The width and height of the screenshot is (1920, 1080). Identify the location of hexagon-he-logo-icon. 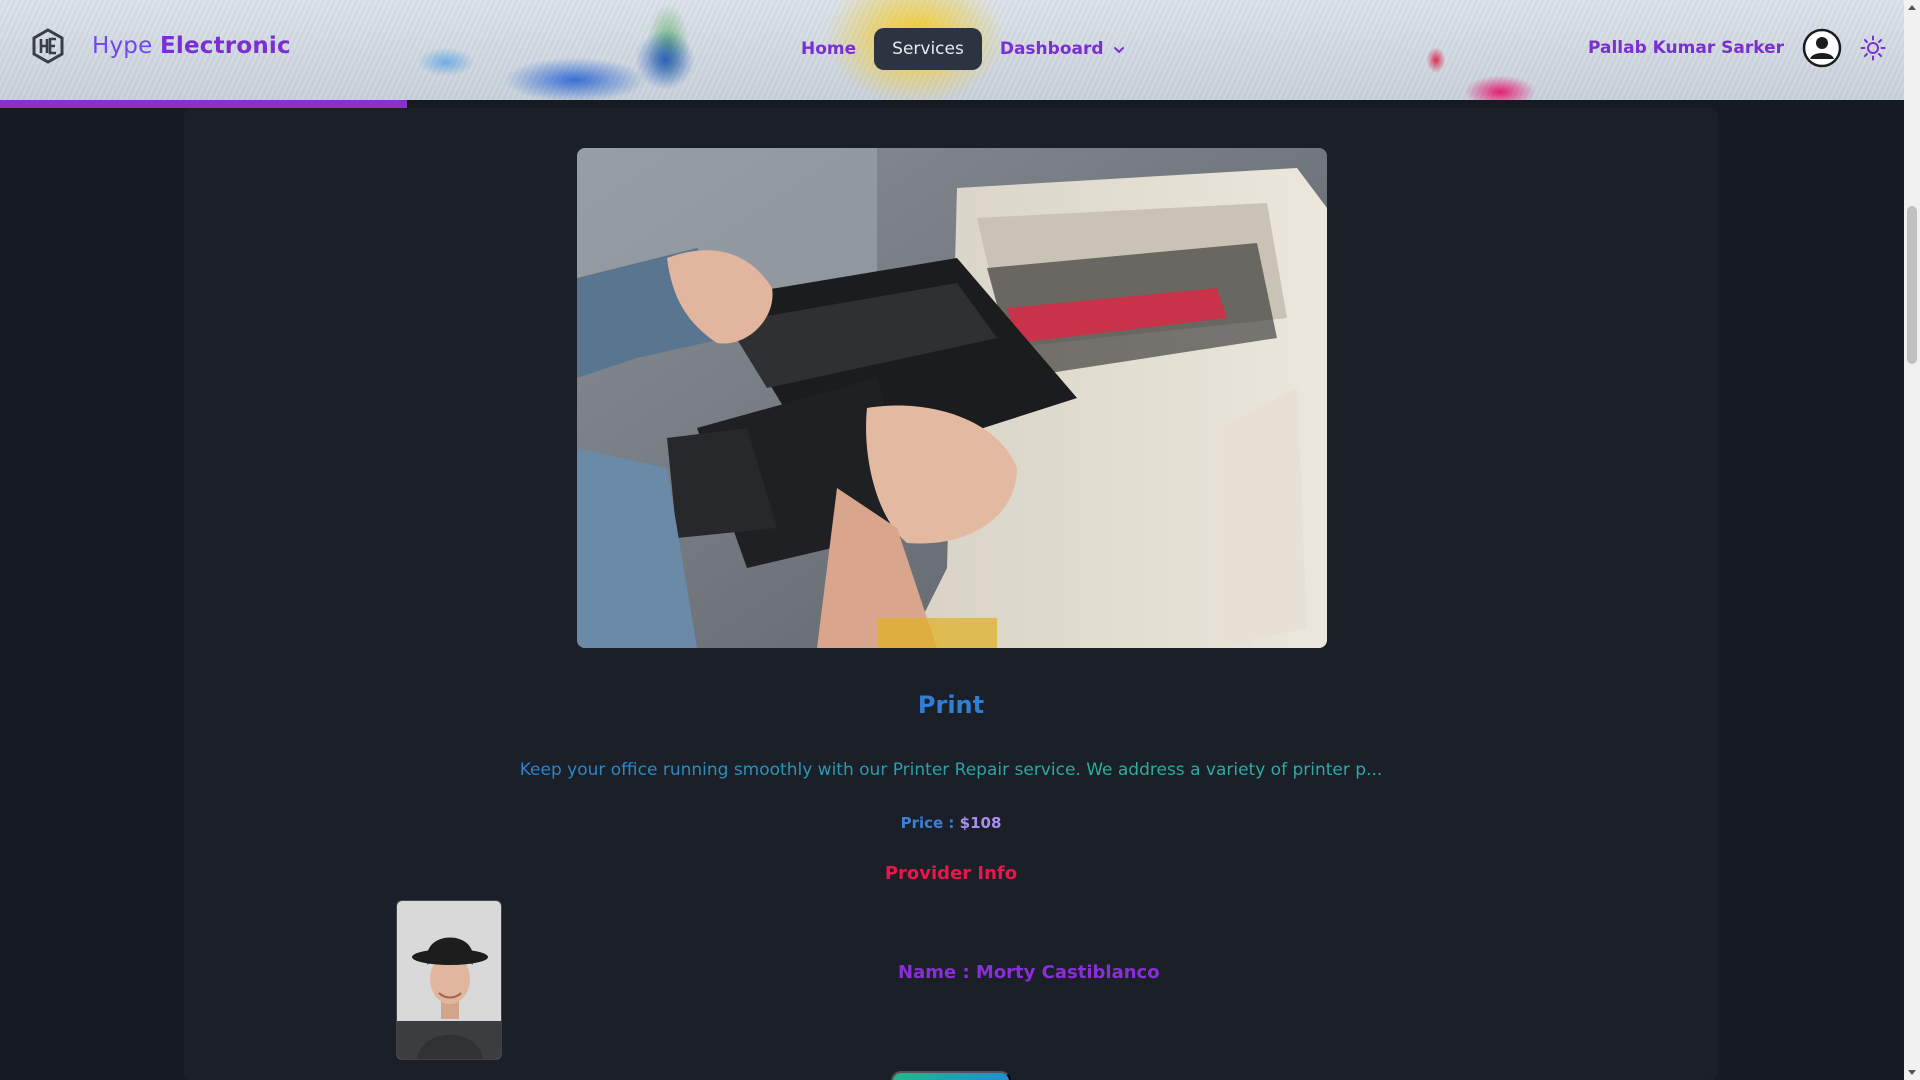
(48, 46).